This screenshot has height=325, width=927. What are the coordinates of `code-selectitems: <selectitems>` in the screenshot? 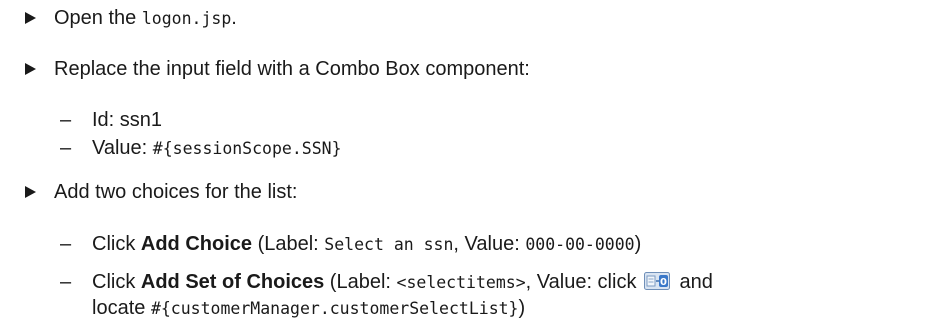 It's located at (461, 282).